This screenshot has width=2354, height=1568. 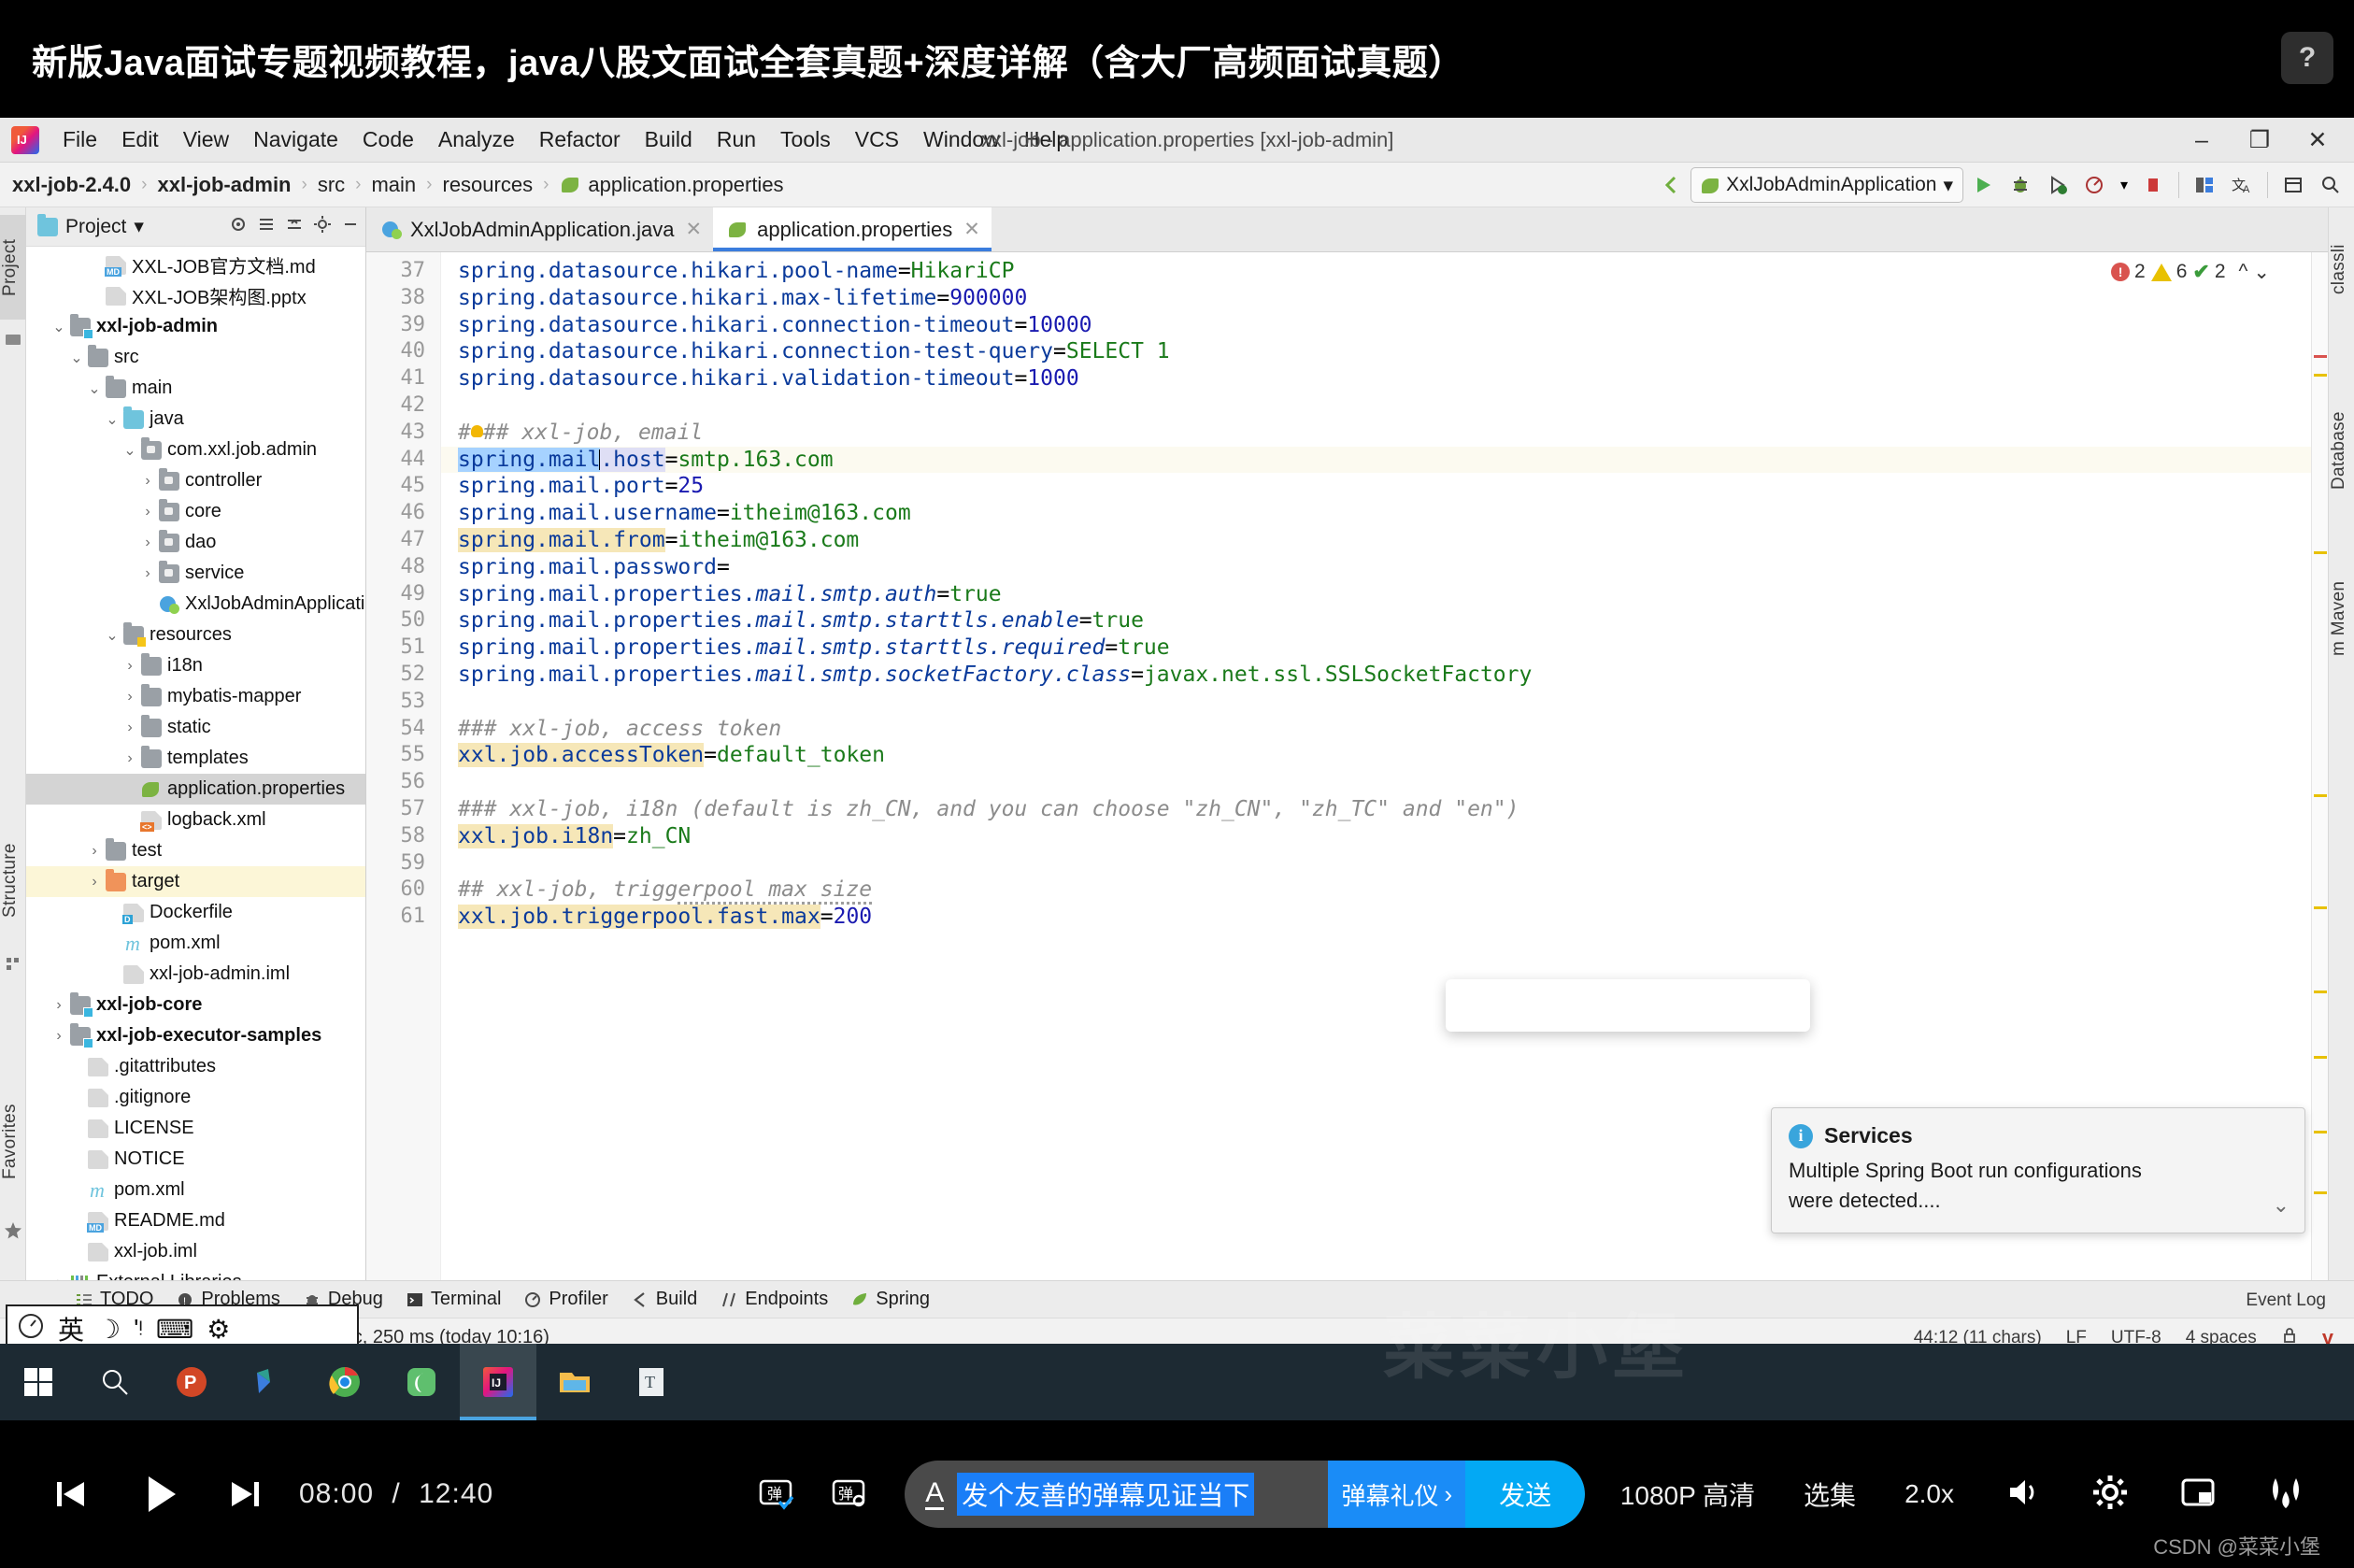 What do you see at coordinates (195, 1251) in the screenshot?
I see `tree-node-xxl-job-iml: xxl-job.iml` at bounding box center [195, 1251].